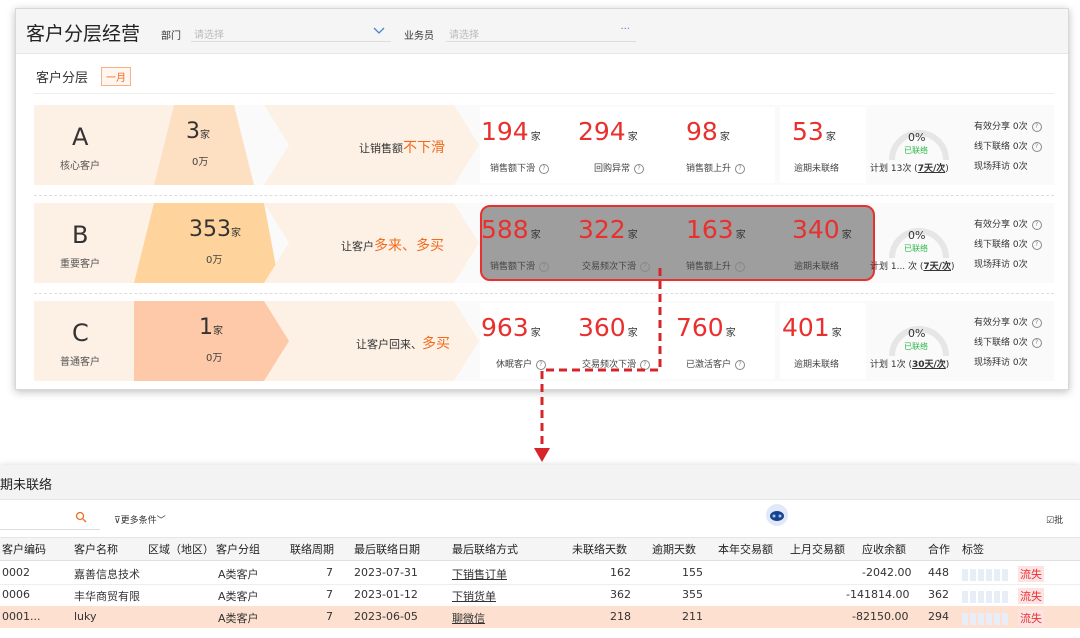 Image resolution: width=1080 pixels, height=638 pixels. Describe the element at coordinates (140, 519) in the screenshot. I see `more-filters-button: ⊽更多条件﹀` at that location.